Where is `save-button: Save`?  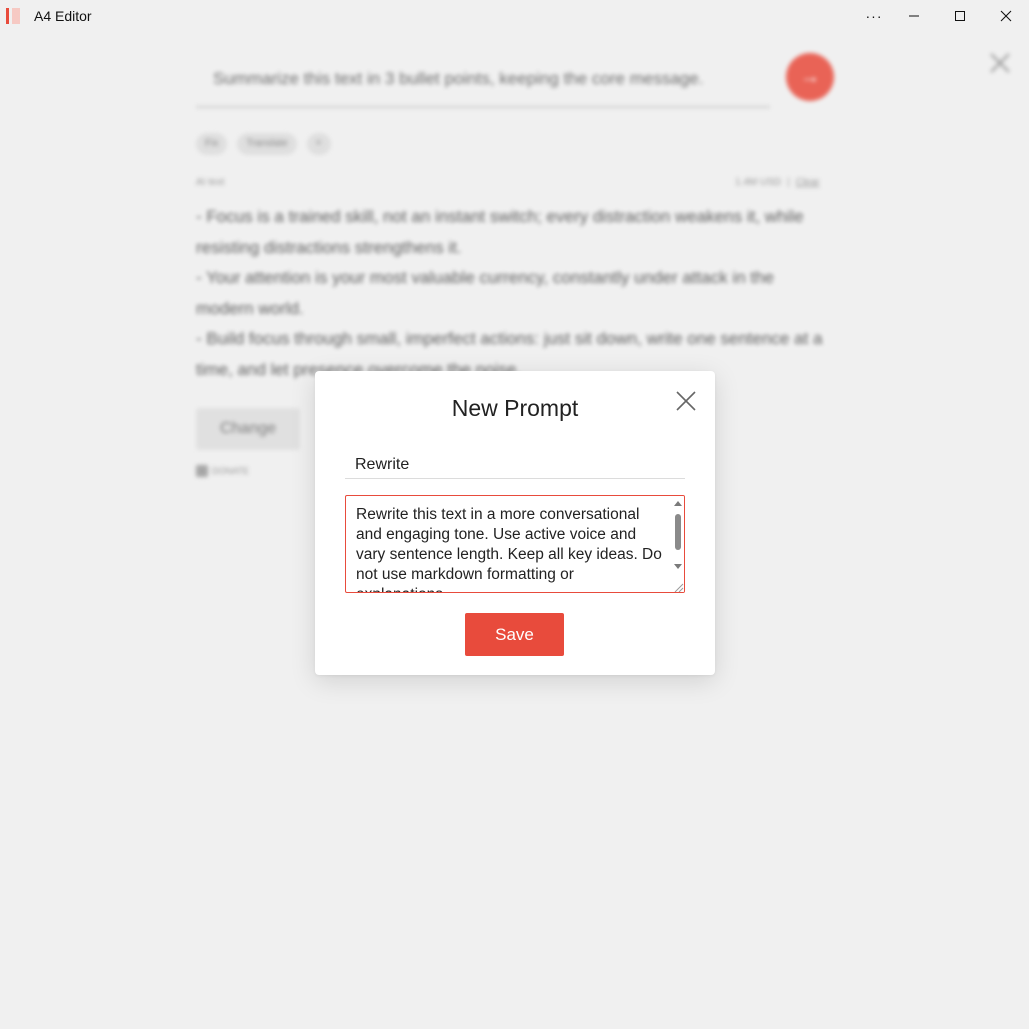
save-button: Save is located at coordinates (514, 634).